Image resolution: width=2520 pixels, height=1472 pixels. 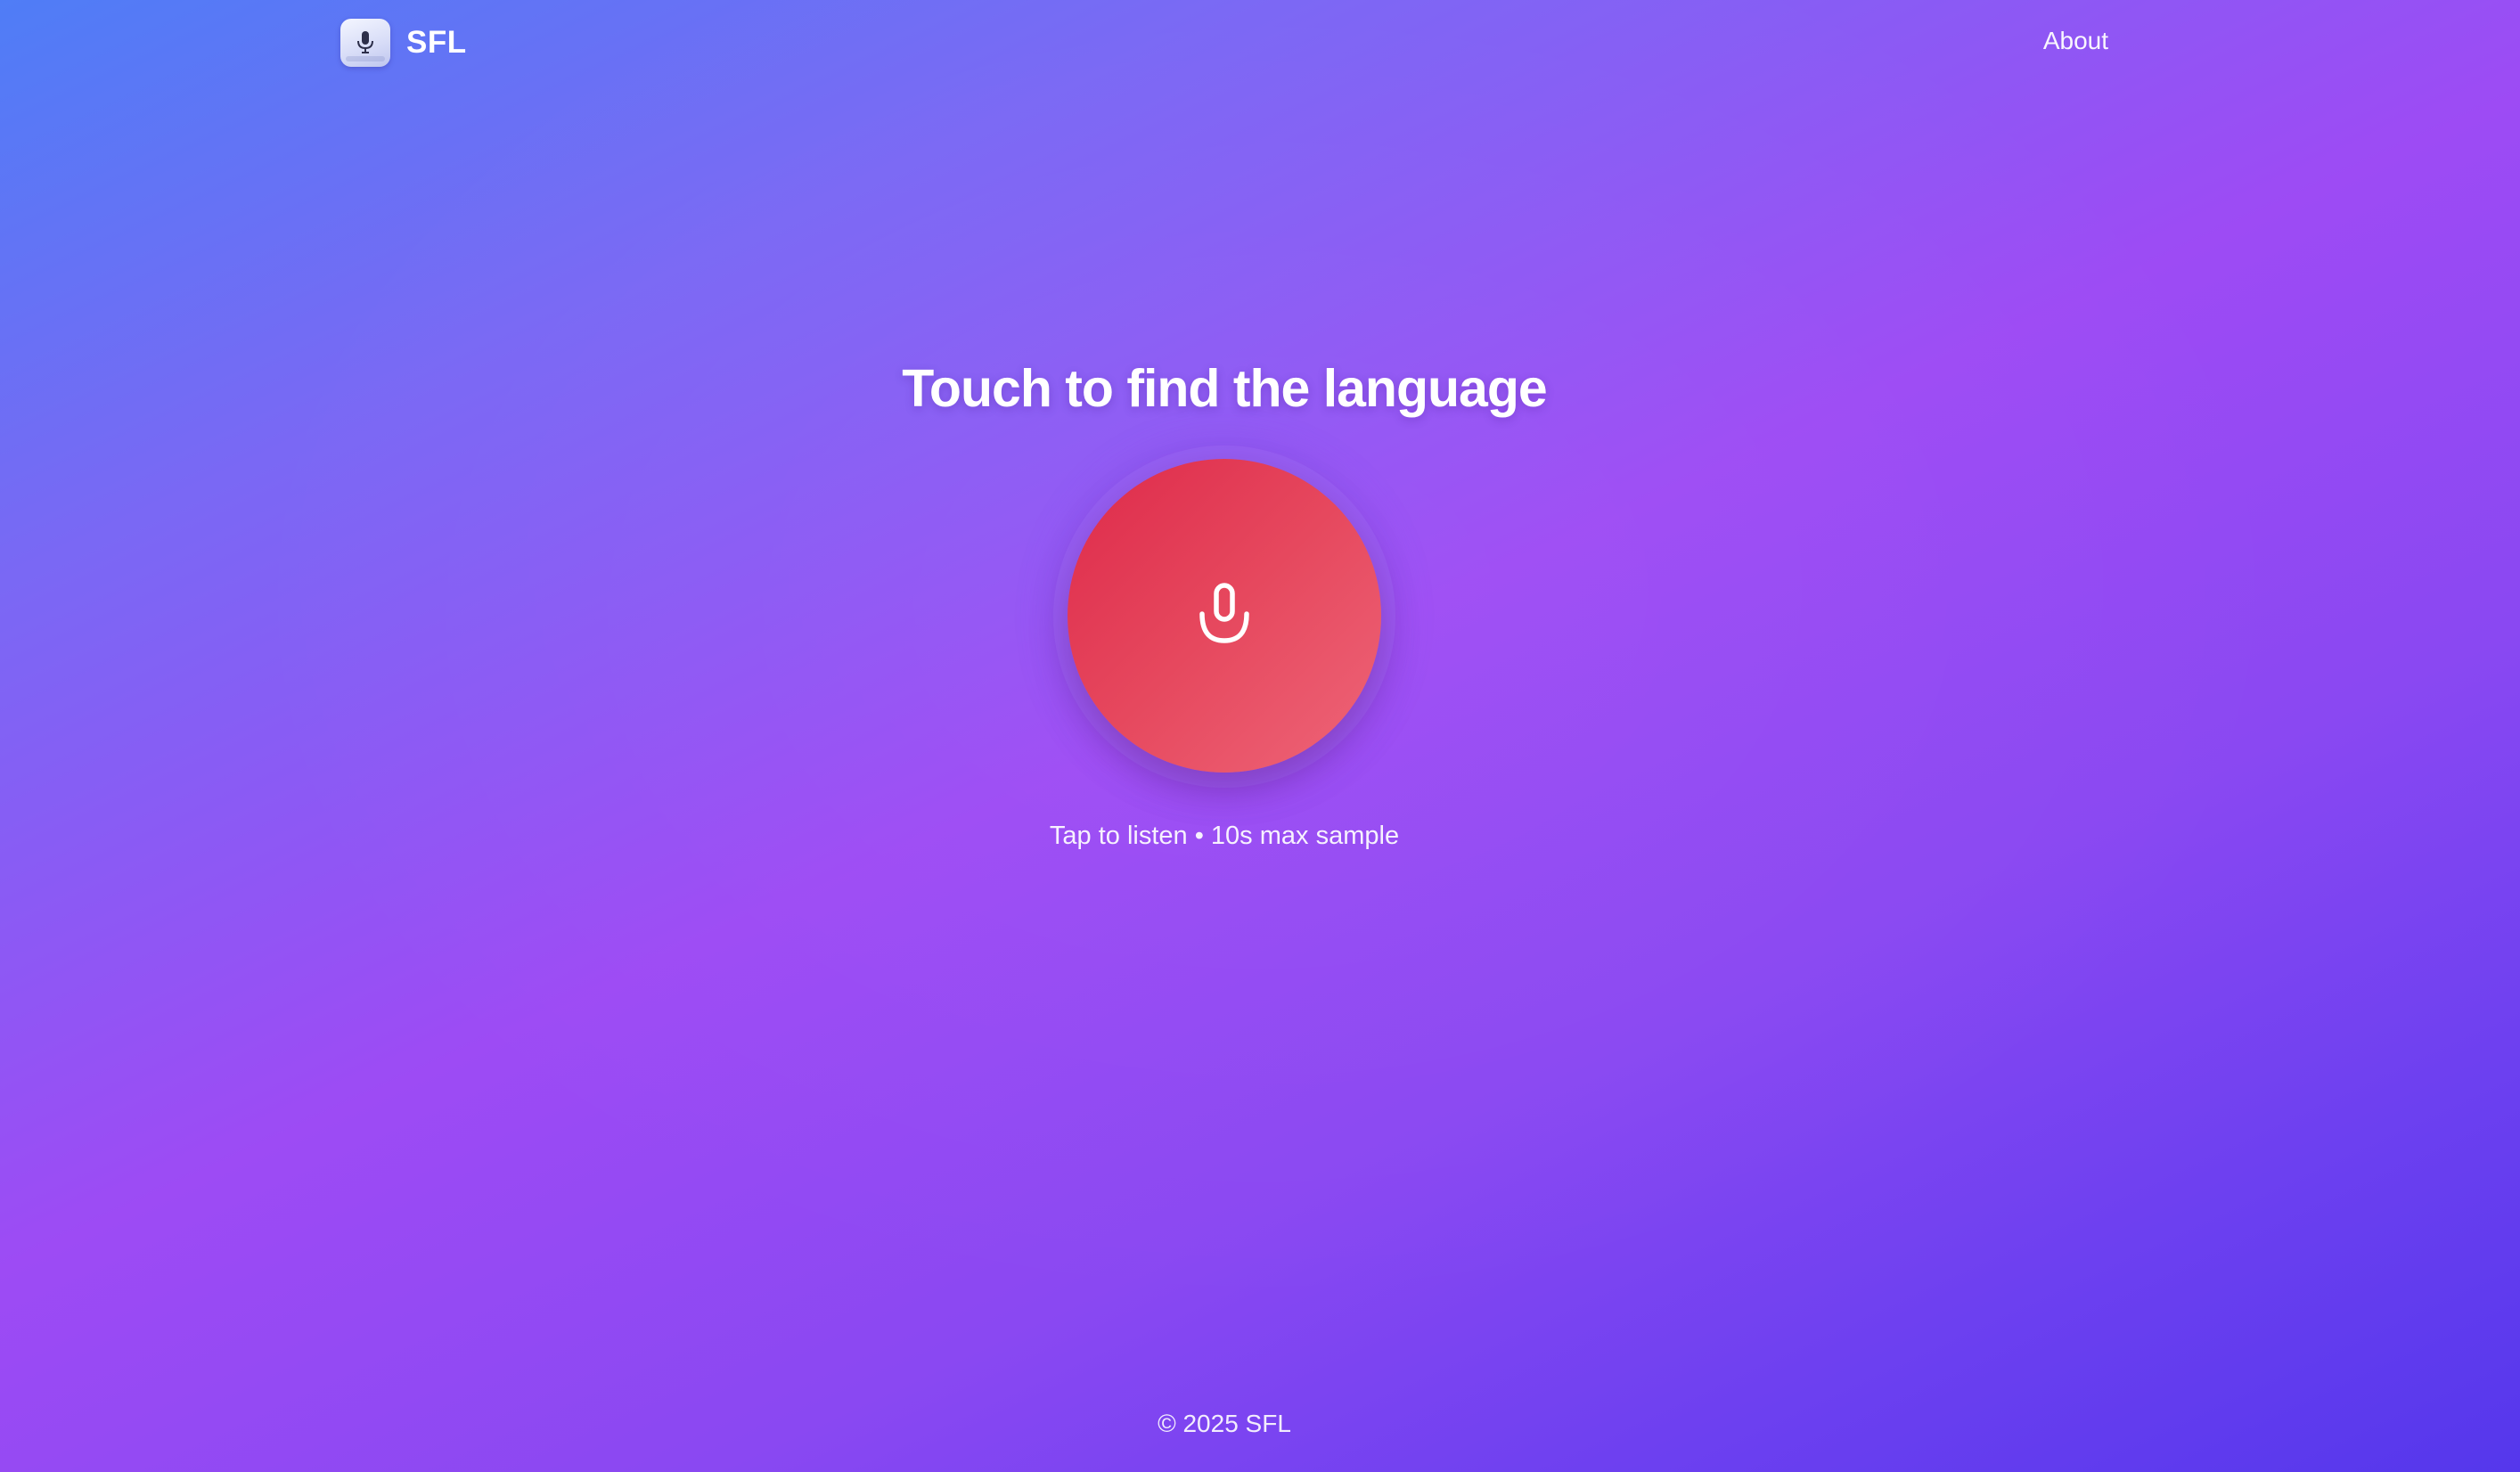 What do you see at coordinates (436, 42) in the screenshot?
I see `brand-name: SFL` at bounding box center [436, 42].